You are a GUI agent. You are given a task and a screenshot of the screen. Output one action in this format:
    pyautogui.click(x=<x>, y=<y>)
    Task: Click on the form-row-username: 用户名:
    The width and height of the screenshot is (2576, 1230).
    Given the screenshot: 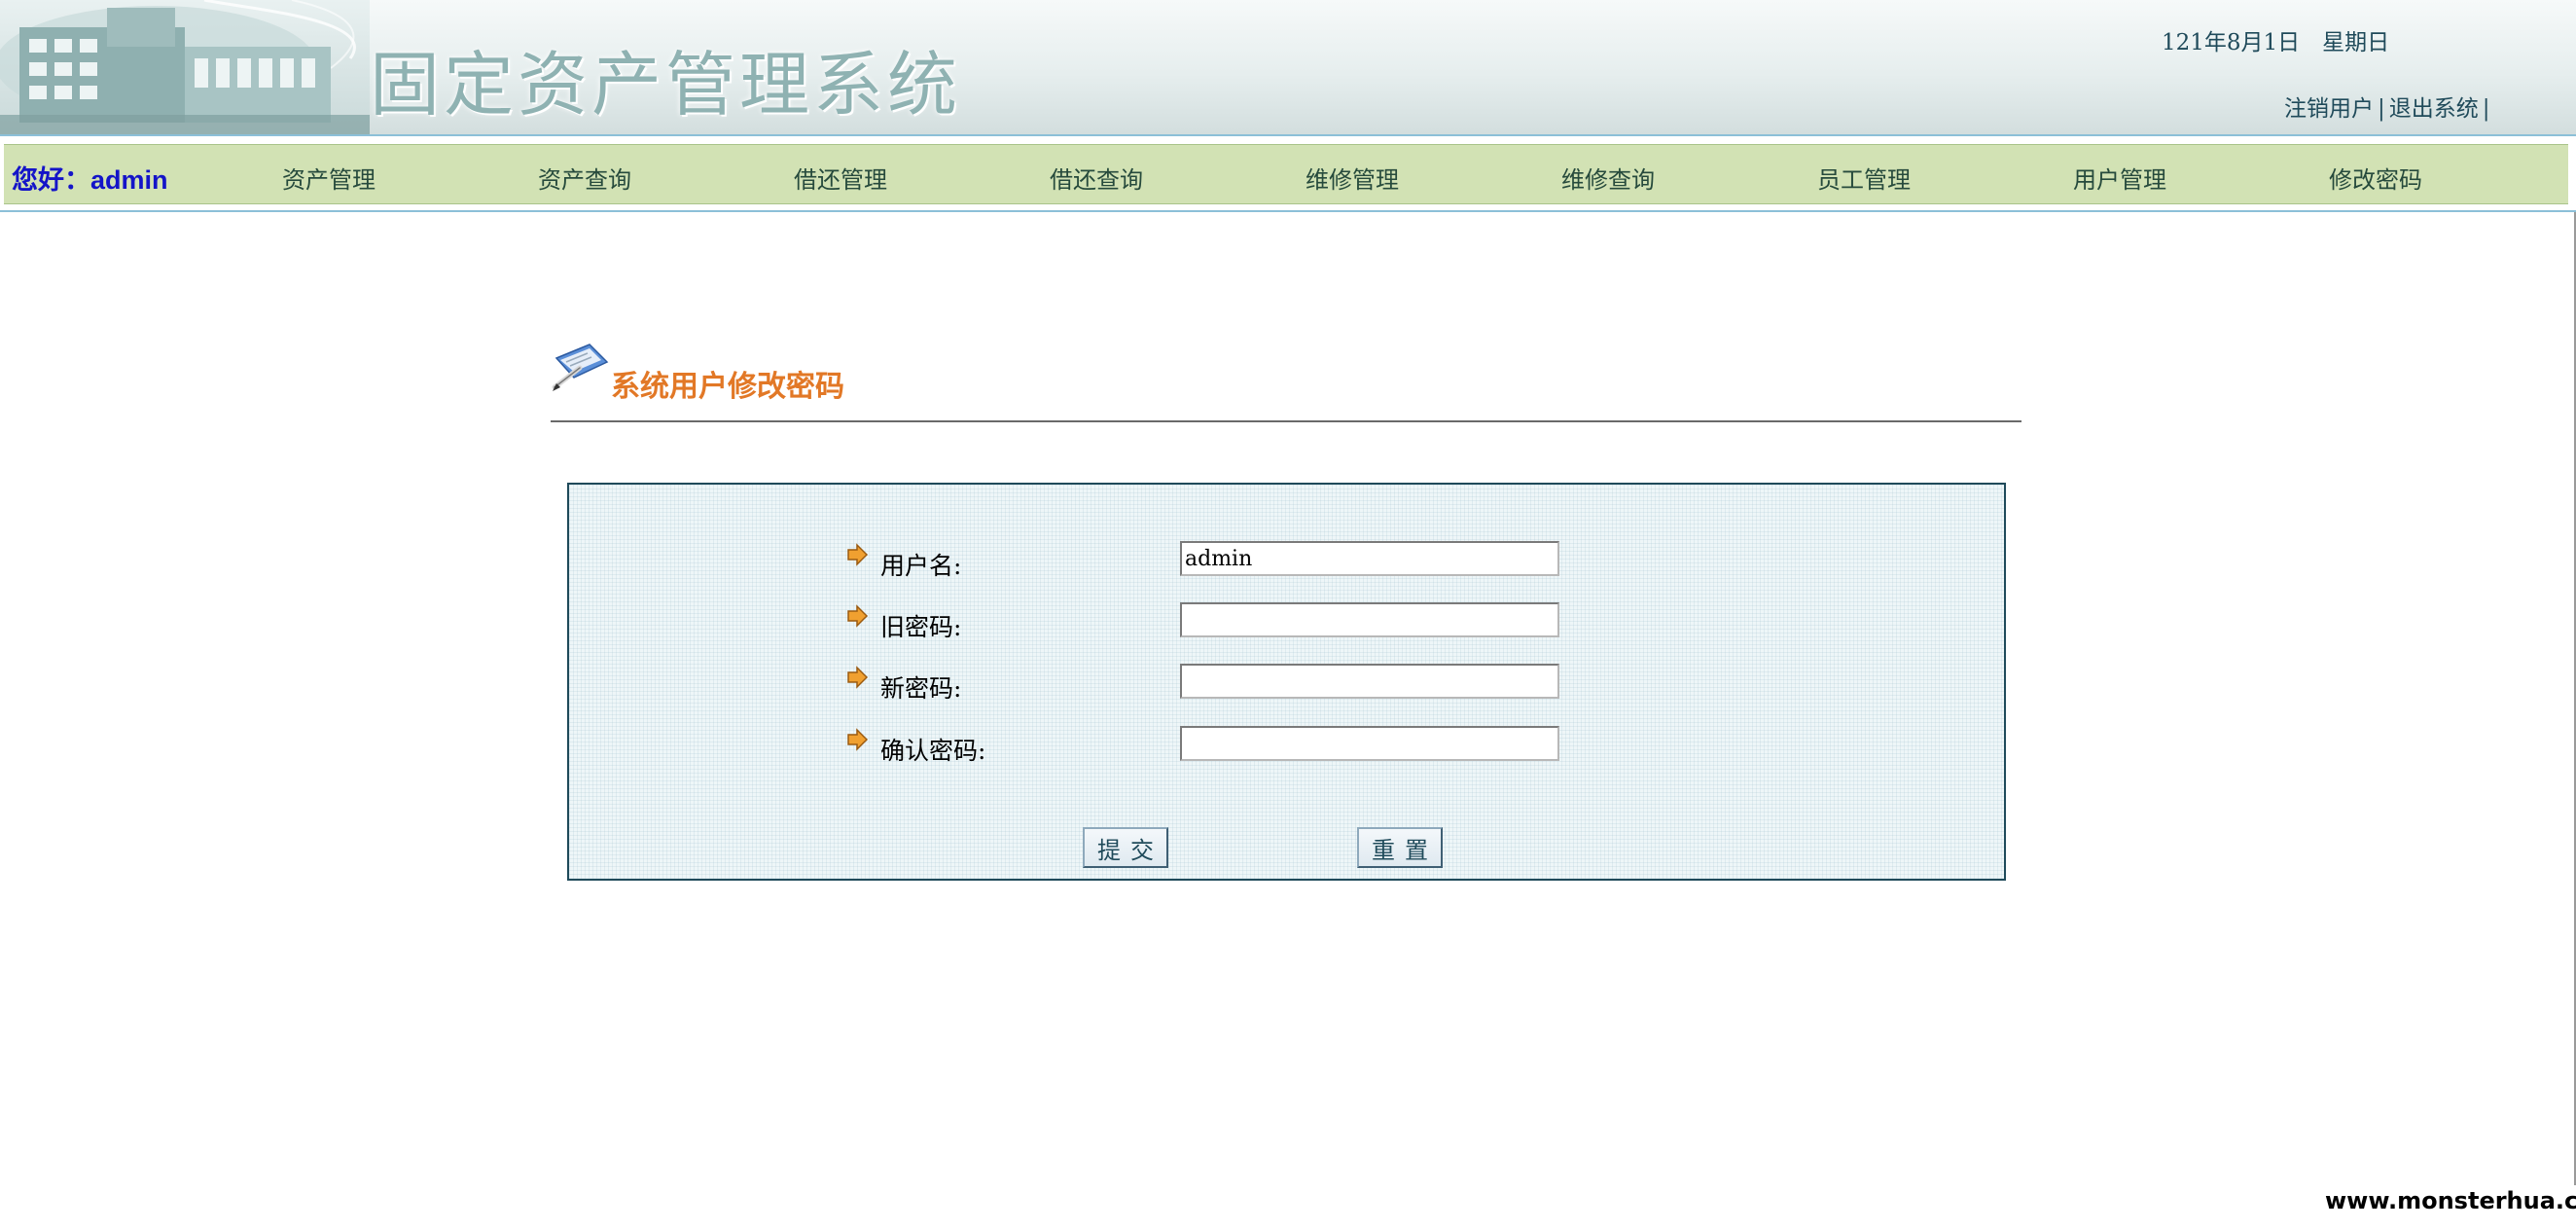 What is the action you would take?
    pyautogui.click(x=1286, y=560)
    